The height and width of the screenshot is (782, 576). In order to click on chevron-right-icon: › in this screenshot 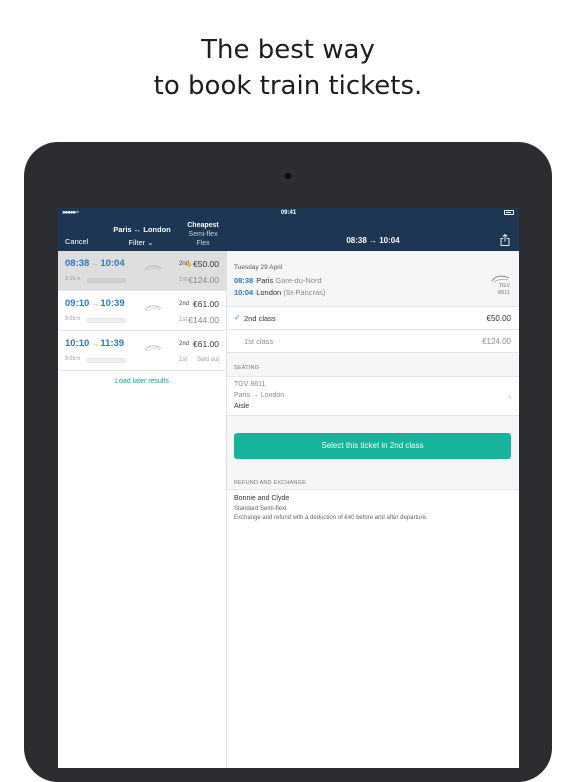, I will do `click(509, 396)`.